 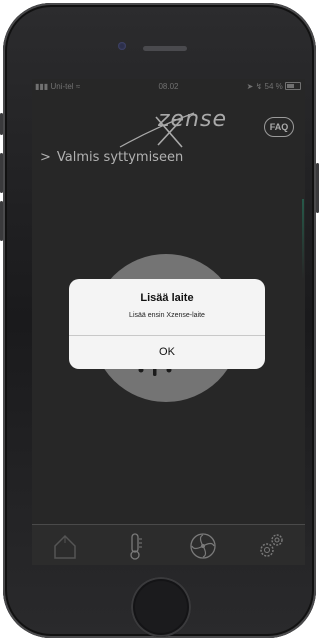 What do you see at coordinates (165, 48) in the screenshot?
I see `earpiece-speaker` at bounding box center [165, 48].